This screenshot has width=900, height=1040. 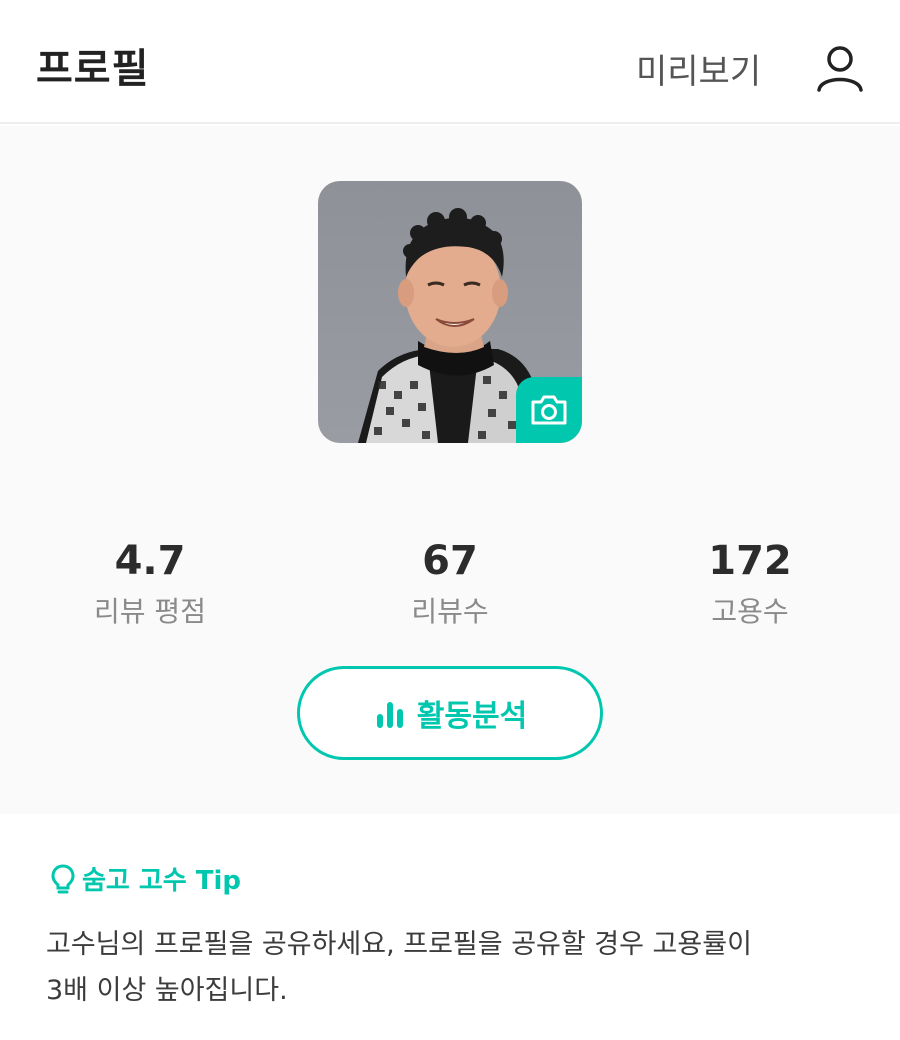 What do you see at coordinates (450, 62) in the screenshot?
I see `app-header: 프로필 미리보기` at bounding box center [450, 62].